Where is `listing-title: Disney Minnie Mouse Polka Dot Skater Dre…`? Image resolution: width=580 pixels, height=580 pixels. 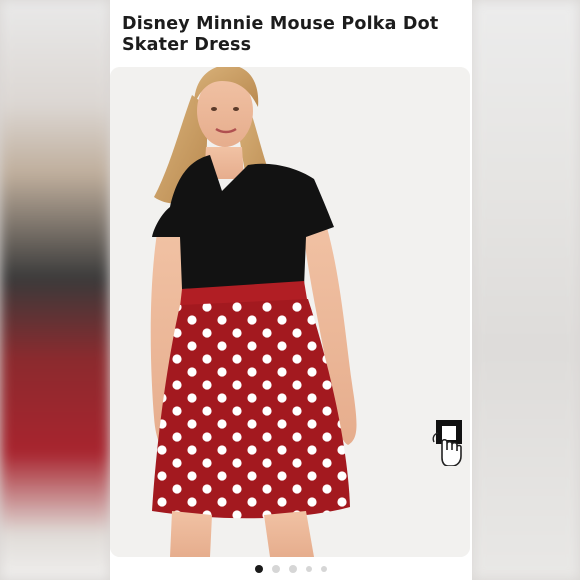 listing-title: Disney Minnie Mouse Polka Dot Skater Dre… is located at coordinates (280, 34).